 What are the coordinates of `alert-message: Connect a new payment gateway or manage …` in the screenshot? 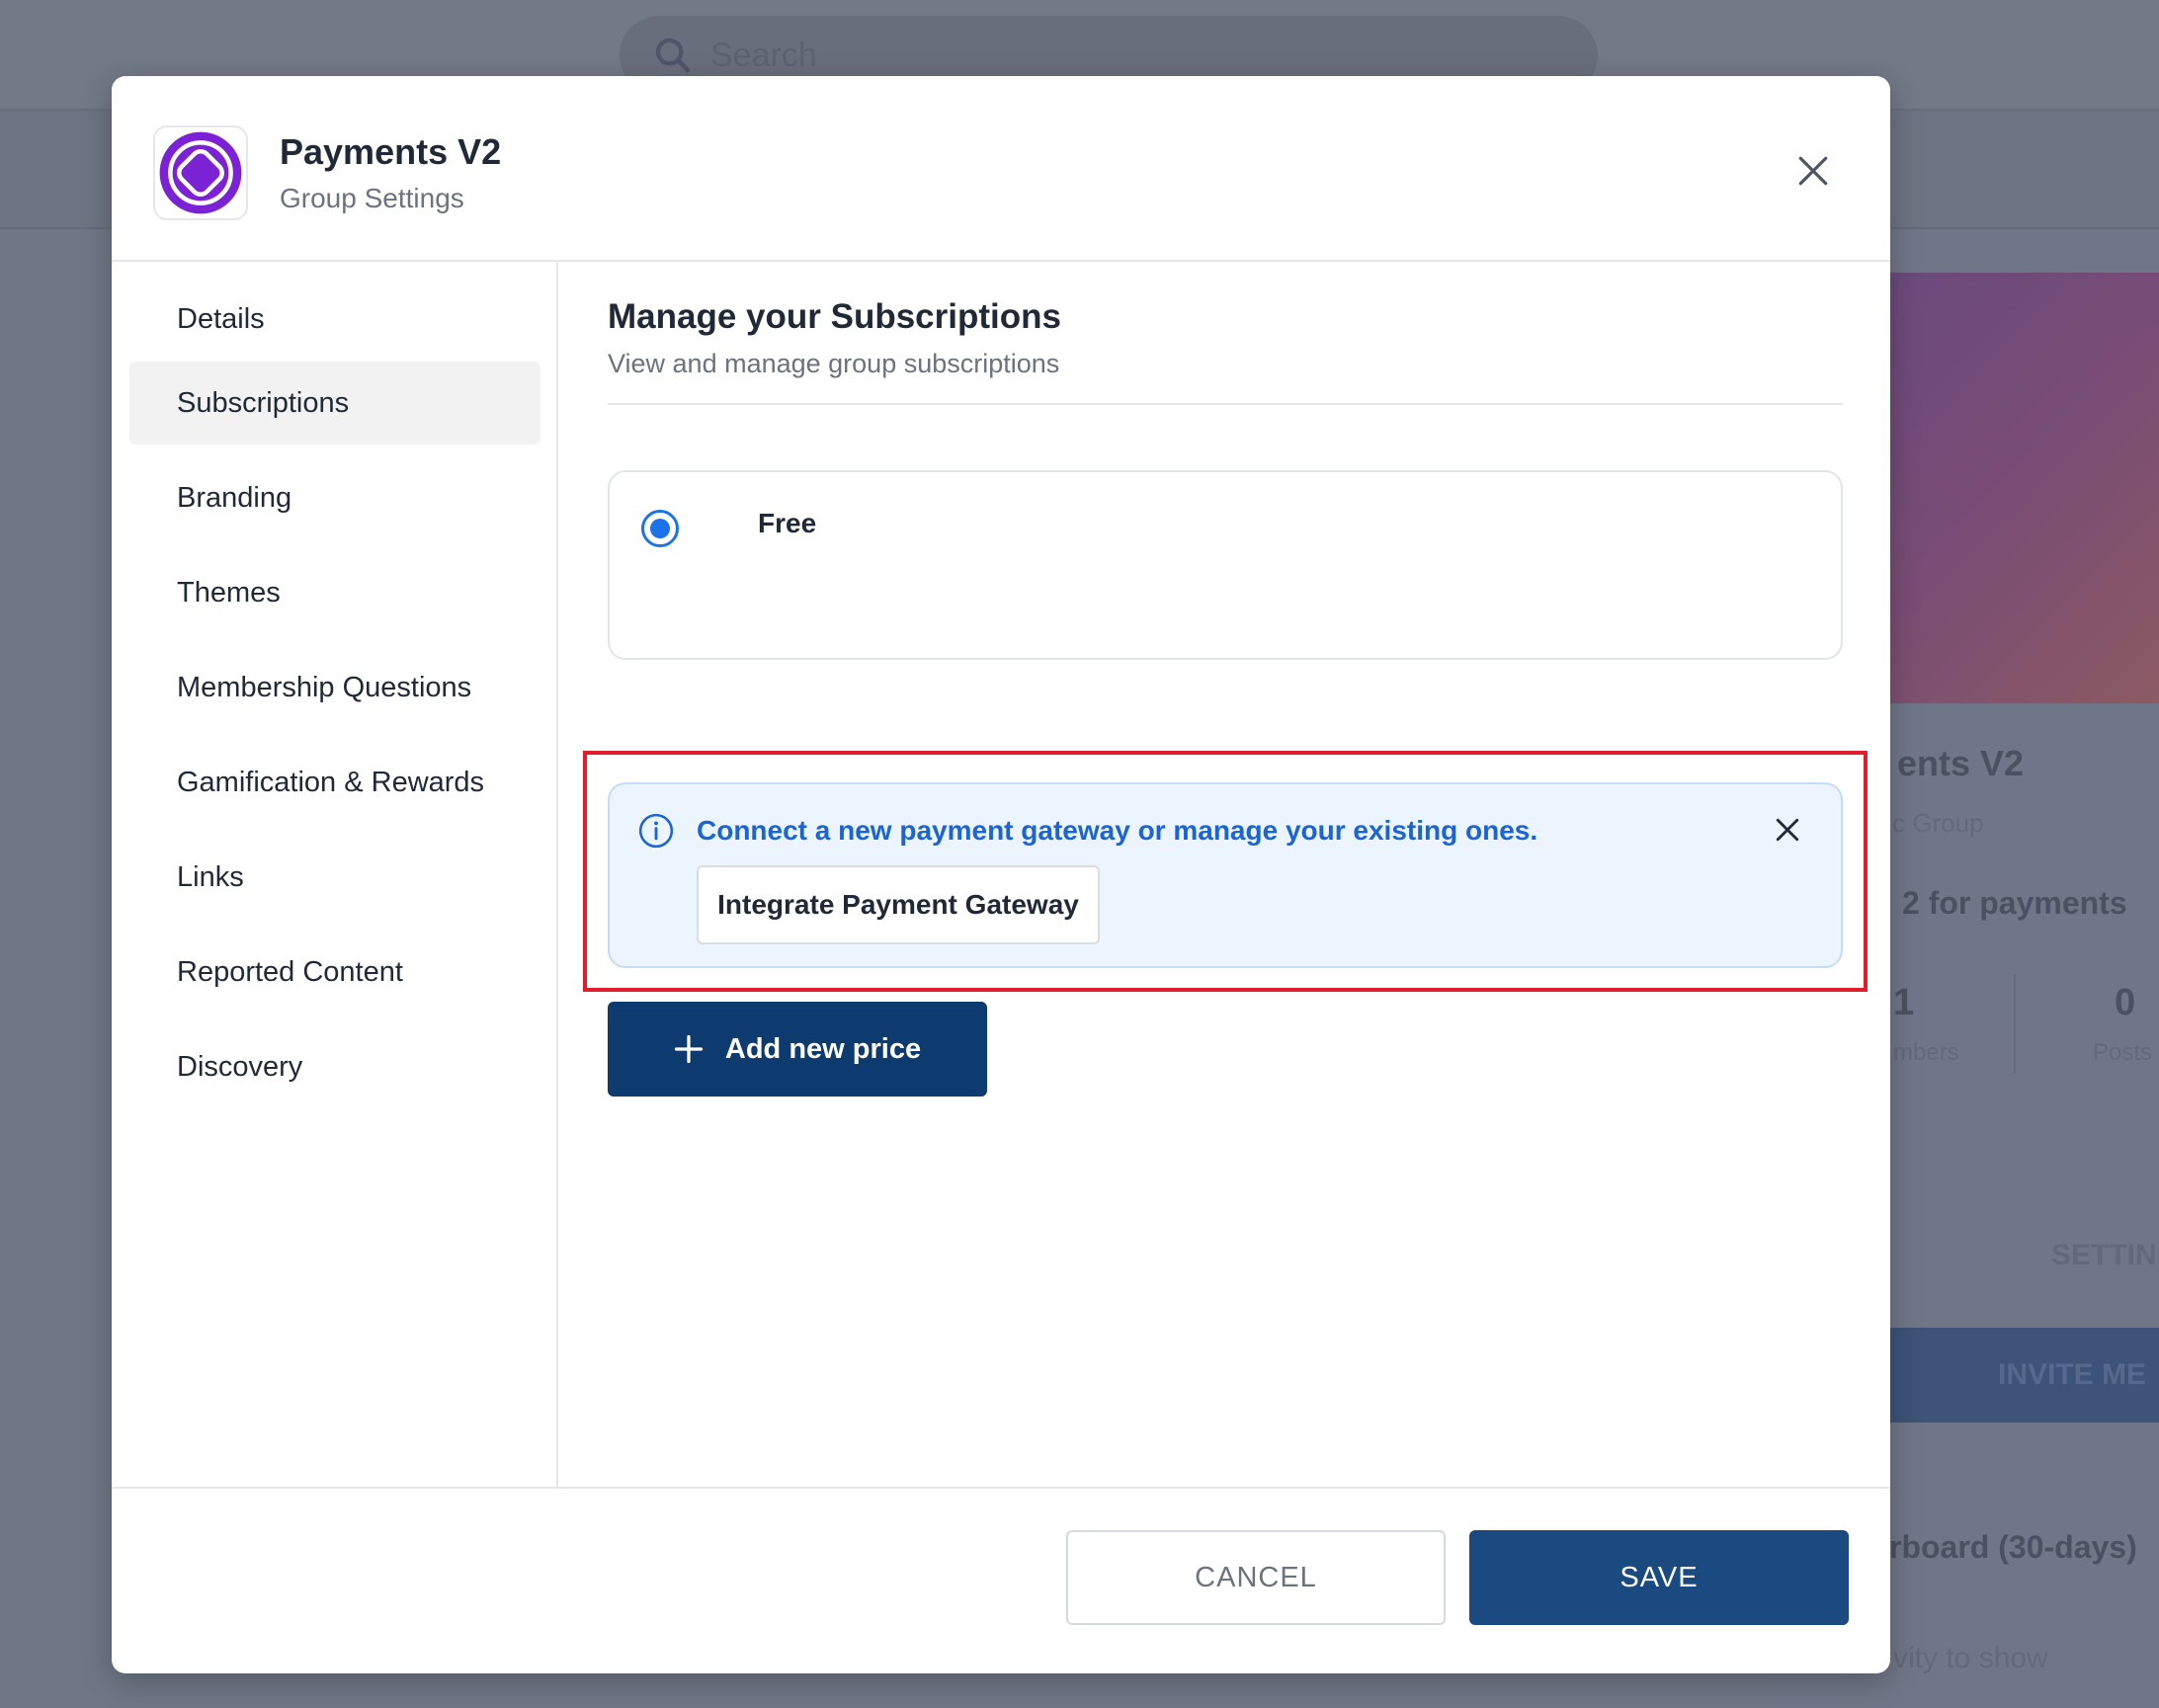 It's located at (1117, 830).